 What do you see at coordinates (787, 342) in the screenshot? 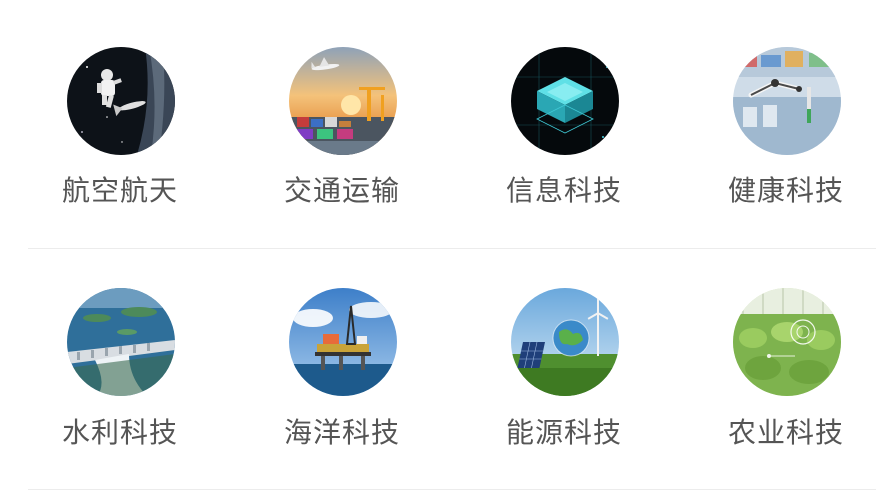
I see `agriculture-technology-icon` at bounding box center [787, 342].